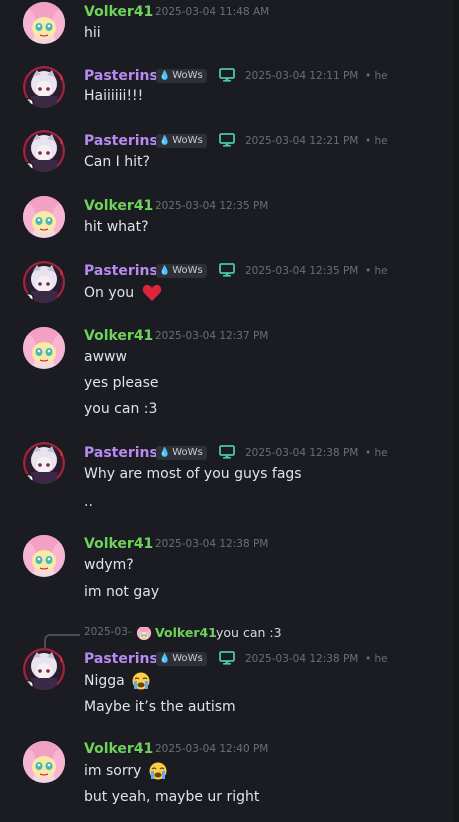 The width and height of the screenshot is (459, 822). What do you see at coordinates (226, 30) in the screenshot?
I see `message: Volker41 2025-03-04 11:48 AM hii` at bounding box center [226, 30].